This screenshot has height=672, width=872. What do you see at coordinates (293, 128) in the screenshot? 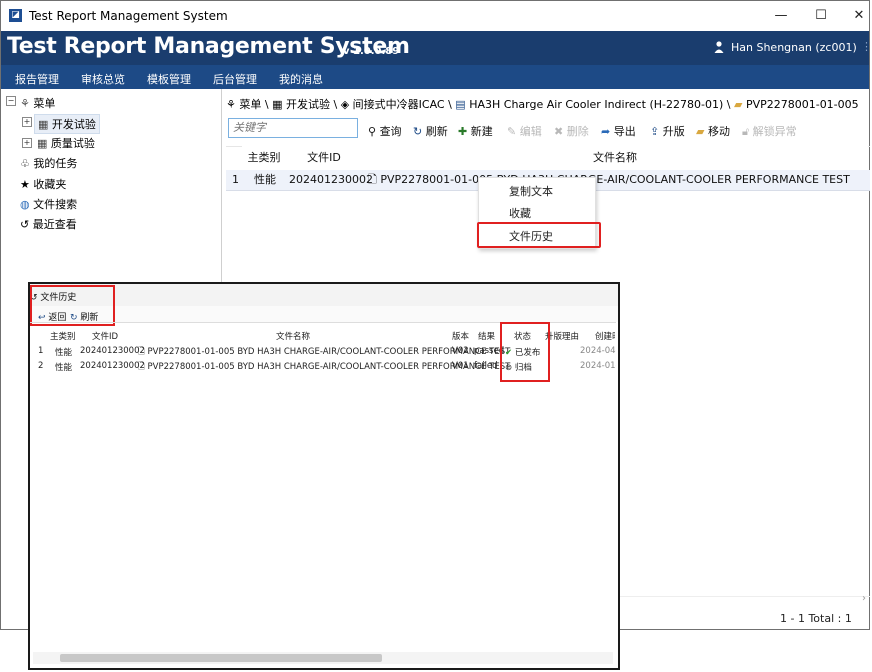
I see `search-input` at bounding box center [293, 128].